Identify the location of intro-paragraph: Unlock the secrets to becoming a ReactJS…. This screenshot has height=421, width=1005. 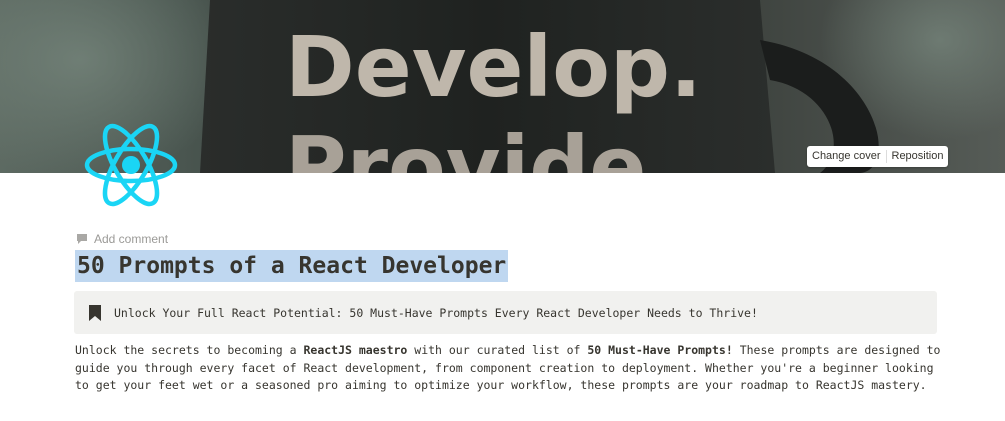
(510, 368).